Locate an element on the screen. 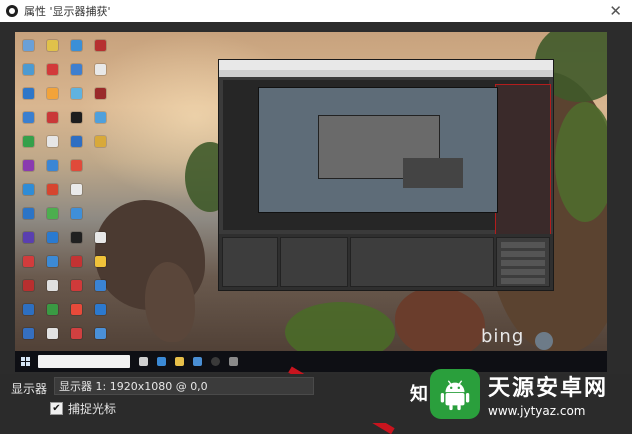  edge-icon is located at coordinates (161, 361).